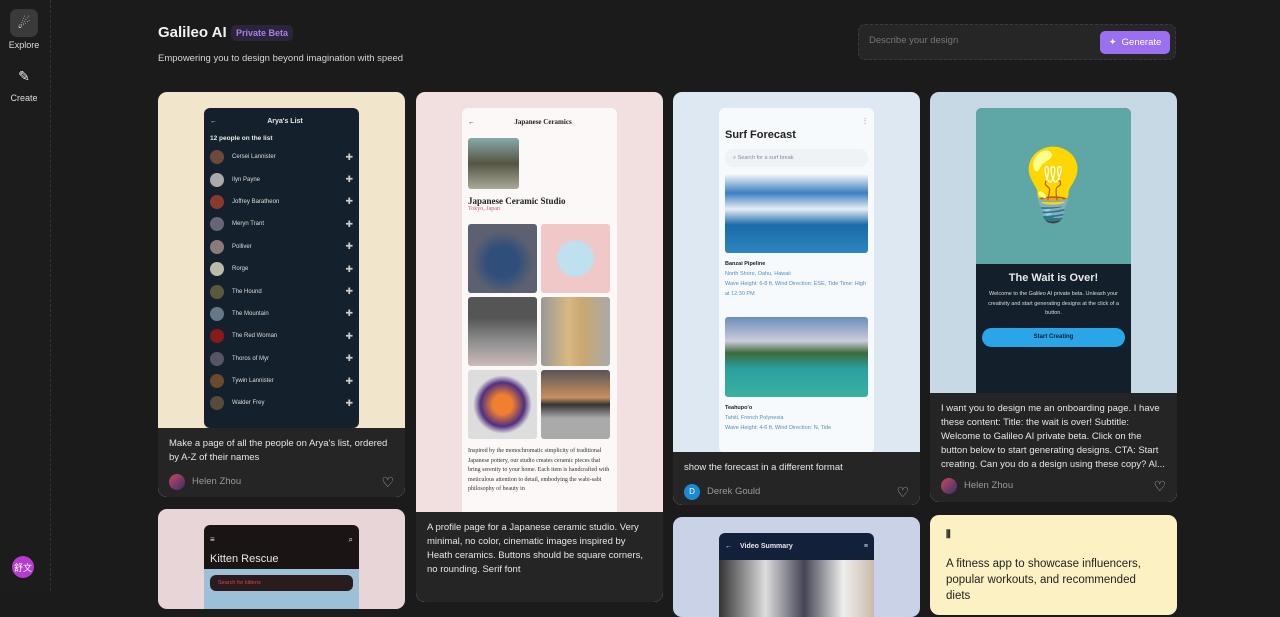 This screenshot has height=617, width=1280. I want to click on sidebar-item-explore: ☄ Explore, so click(24, 29).